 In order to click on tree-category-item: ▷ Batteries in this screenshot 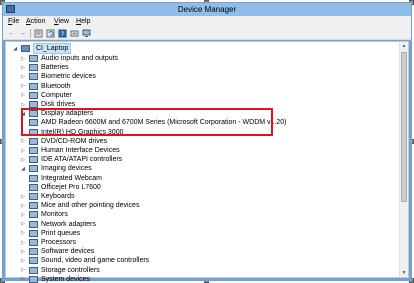, I will do `click(44, 67)`.